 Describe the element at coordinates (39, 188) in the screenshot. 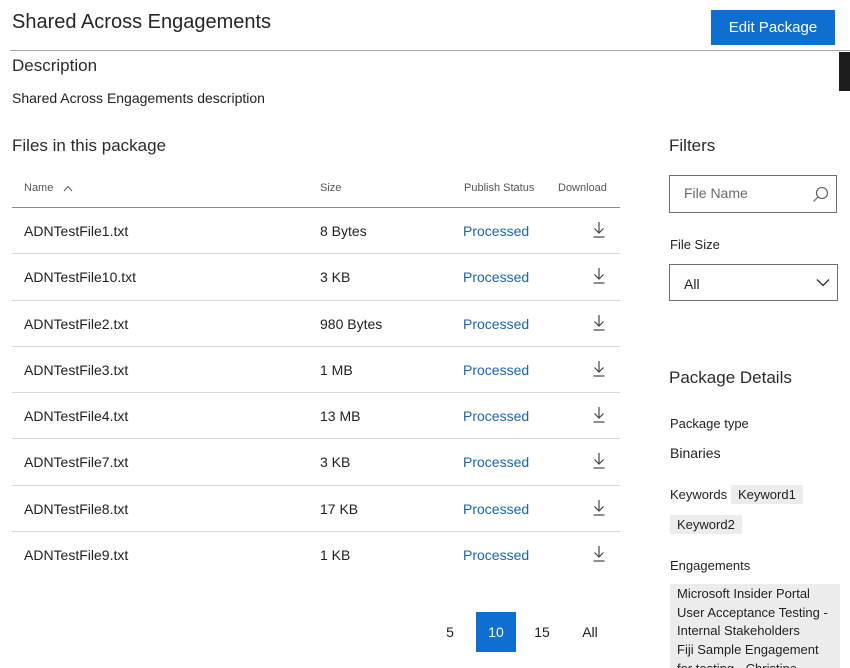

I see `column-header-name-label: Name` at that location.